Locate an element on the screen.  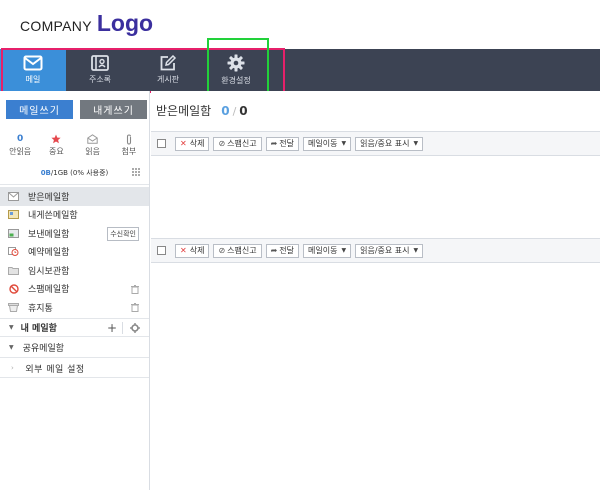
folder-scheduled: 예약메일함 is located at coordinates (74, 252).